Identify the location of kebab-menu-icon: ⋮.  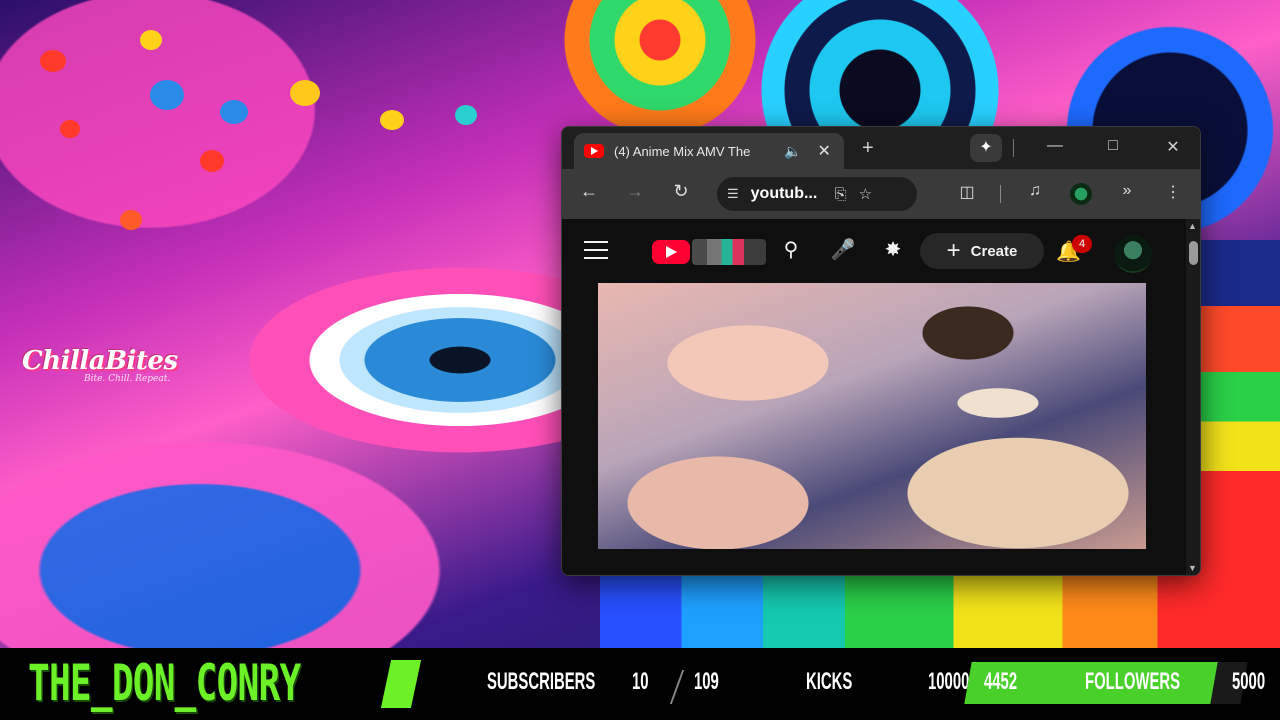
(1173, 192).